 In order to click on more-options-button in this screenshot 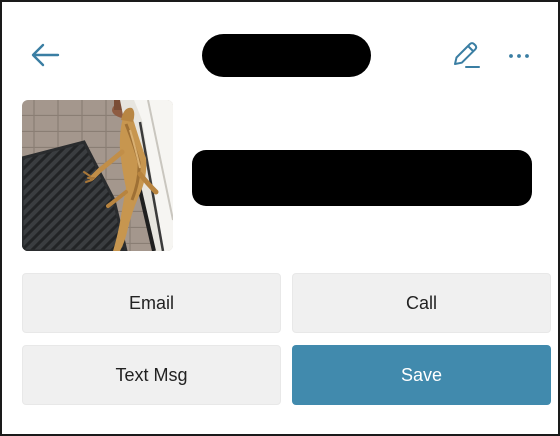, I will do `click(519, 55)`.